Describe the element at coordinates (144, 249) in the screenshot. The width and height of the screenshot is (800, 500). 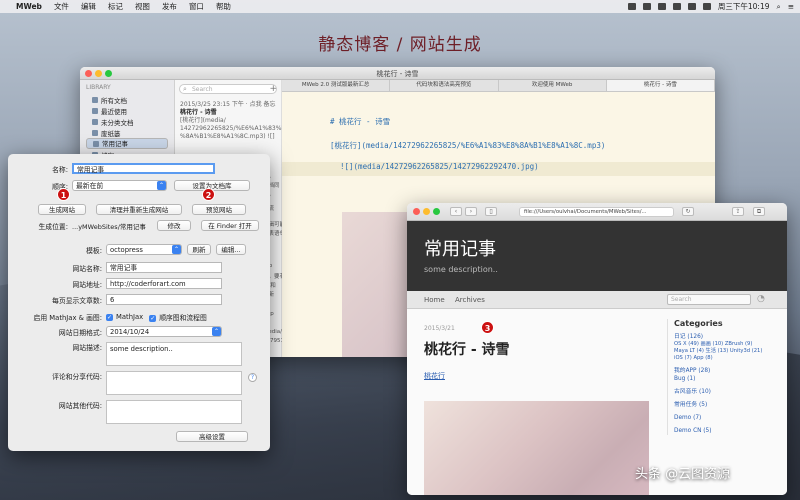
I see `template-select: octopress ⌃` at that location.